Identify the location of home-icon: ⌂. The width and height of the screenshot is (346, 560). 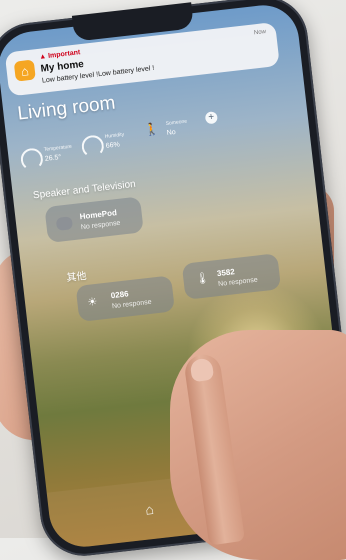
(149, 509).